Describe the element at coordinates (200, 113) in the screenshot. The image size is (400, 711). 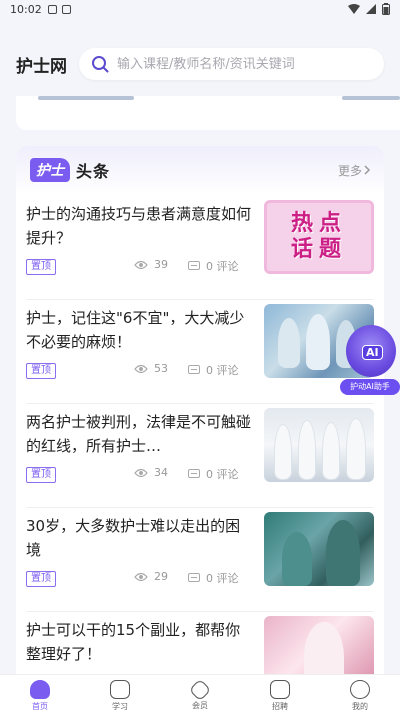
I see `banner-card-partial` at that location.